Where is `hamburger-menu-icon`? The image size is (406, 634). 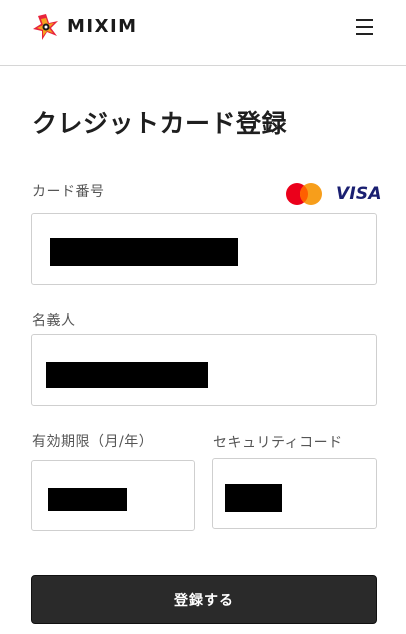 hamburger-menu-icon is located at coordinates (365, 27).